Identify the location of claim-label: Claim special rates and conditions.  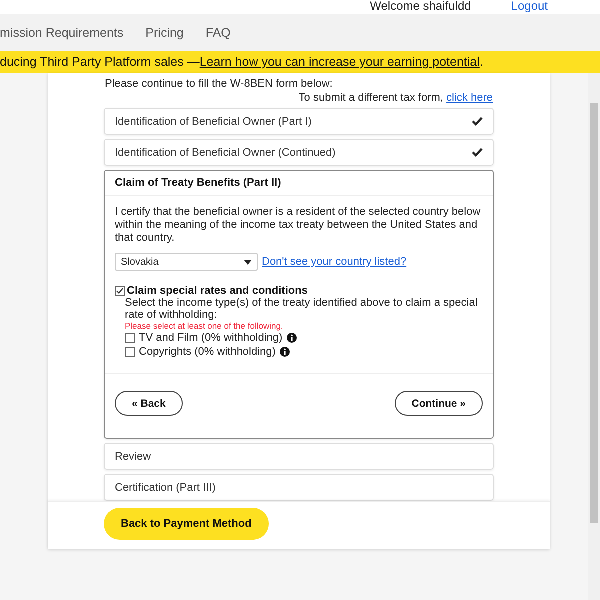
(217, 291).